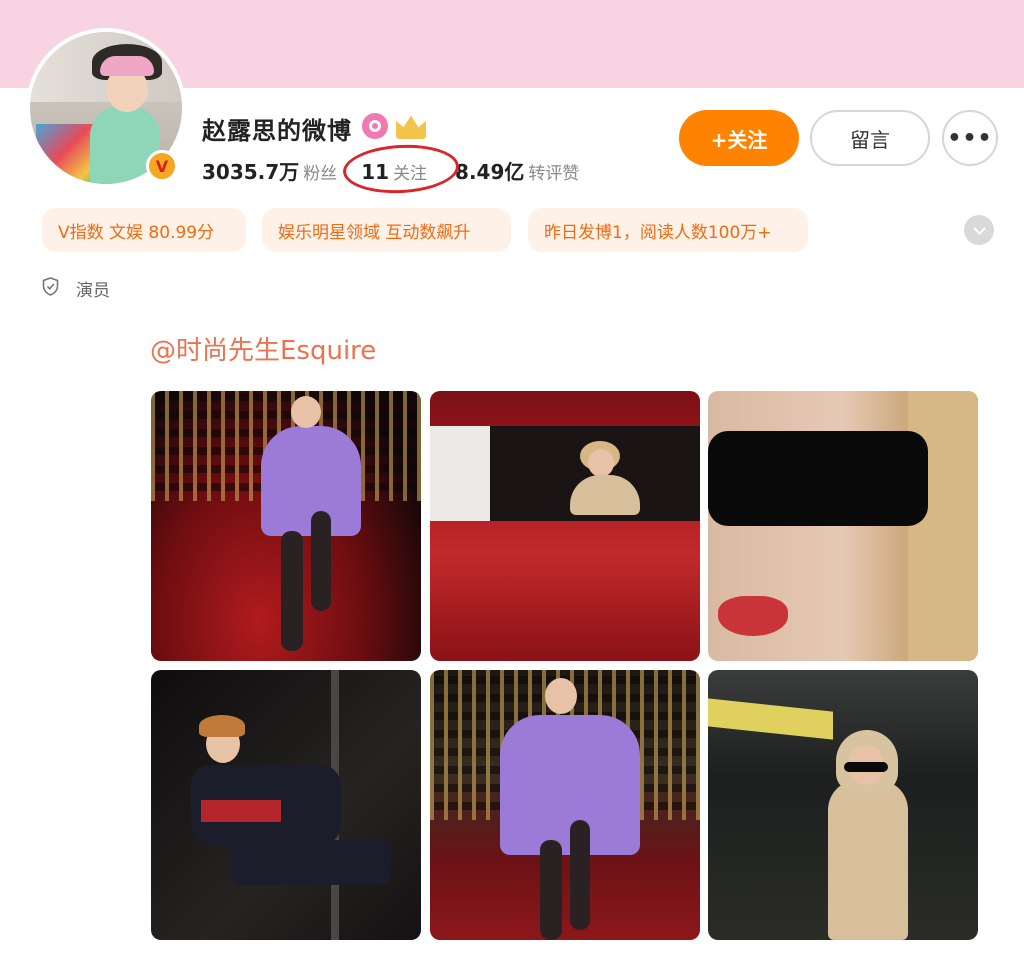 The width and height of the screenshot is (1024, 953). What do you see at coordinates (263, 348) in the screenshot?
I see `post-mention-link: @时尚先生Esquire` at bounding box center [263, 348].